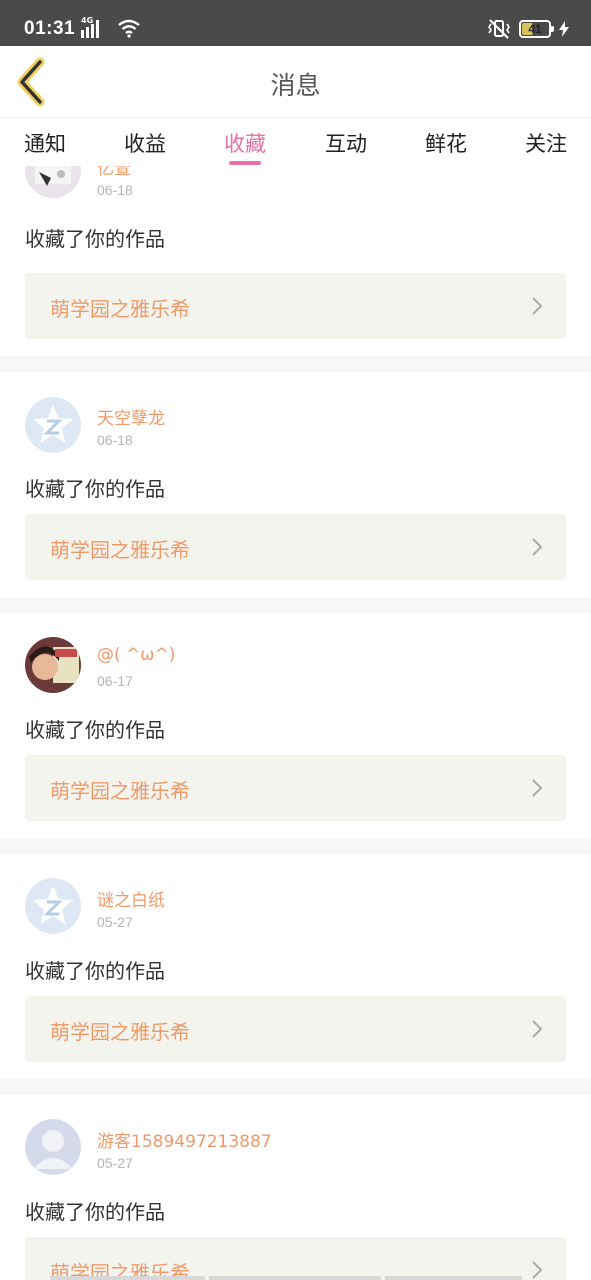 This screenshot has width=591, height=1280. I want to click on message-date: 06-17, so click(115, 681).